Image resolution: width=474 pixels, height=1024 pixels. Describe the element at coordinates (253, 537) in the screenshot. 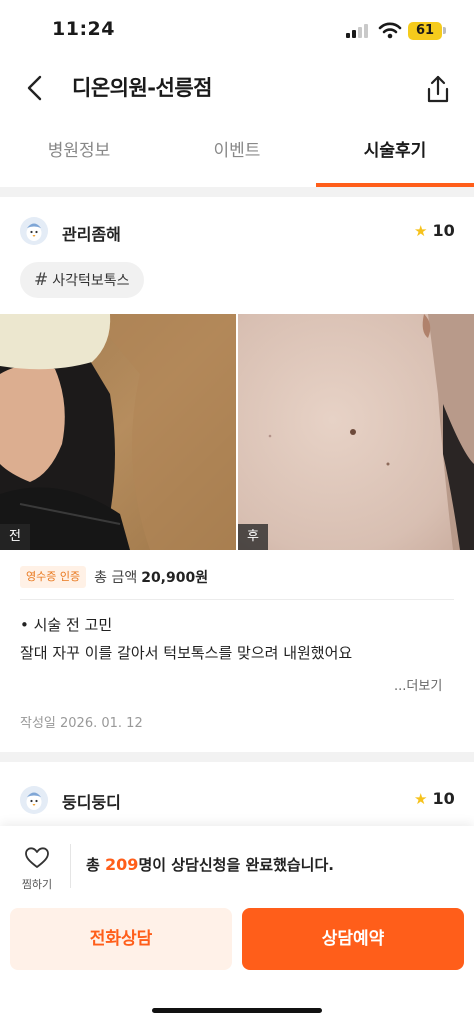

I see `after-label: 후` at that location.